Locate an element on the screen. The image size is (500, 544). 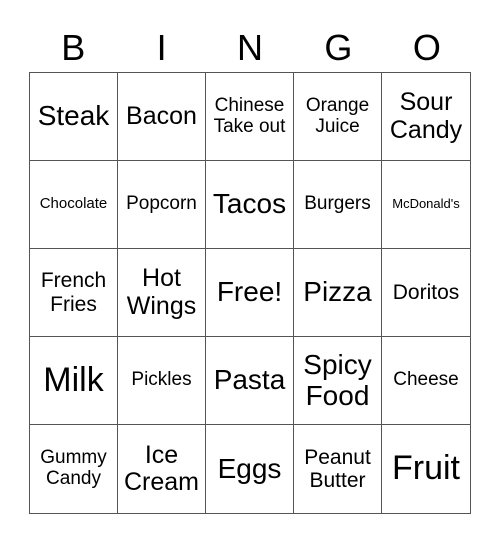
bingo-cell: Pasta is located at coordinates (250, 381).